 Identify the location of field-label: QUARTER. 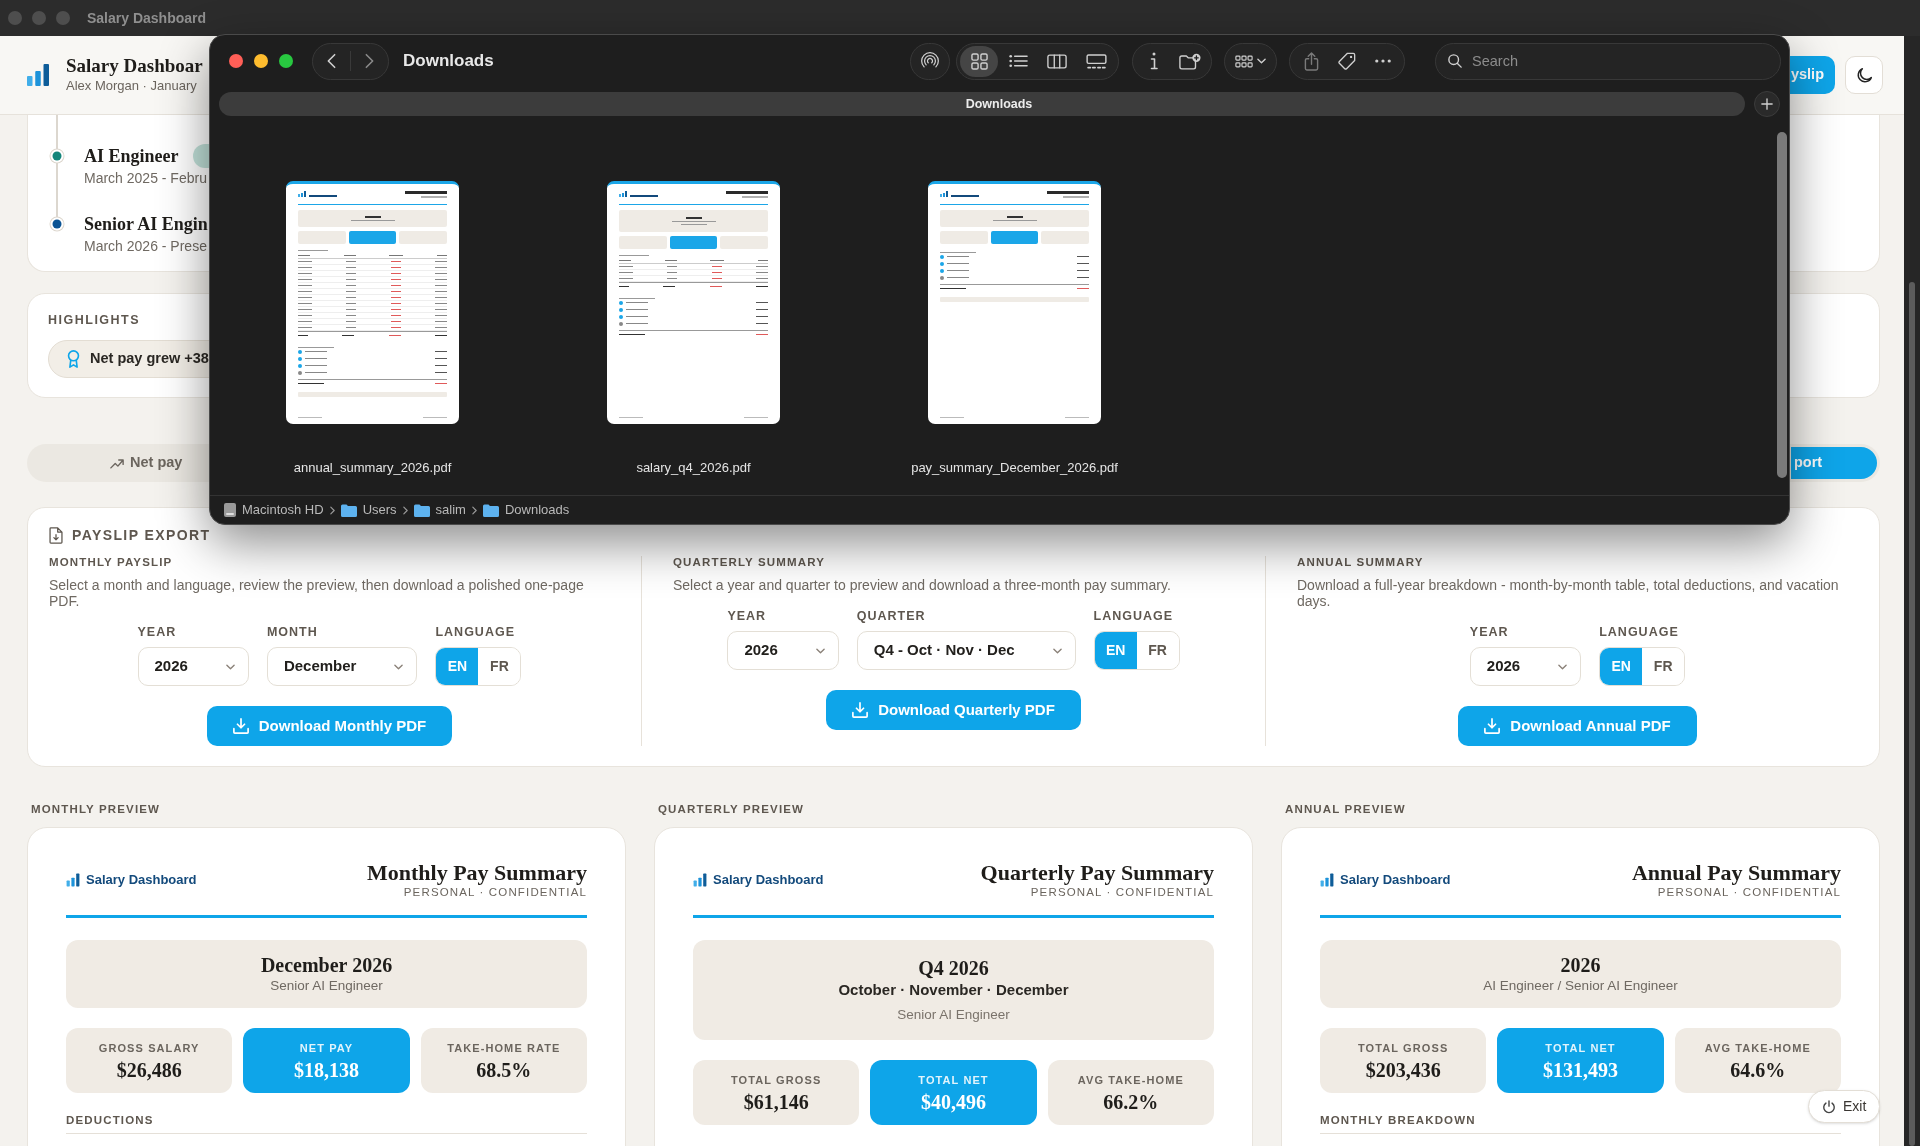
(891, 616).